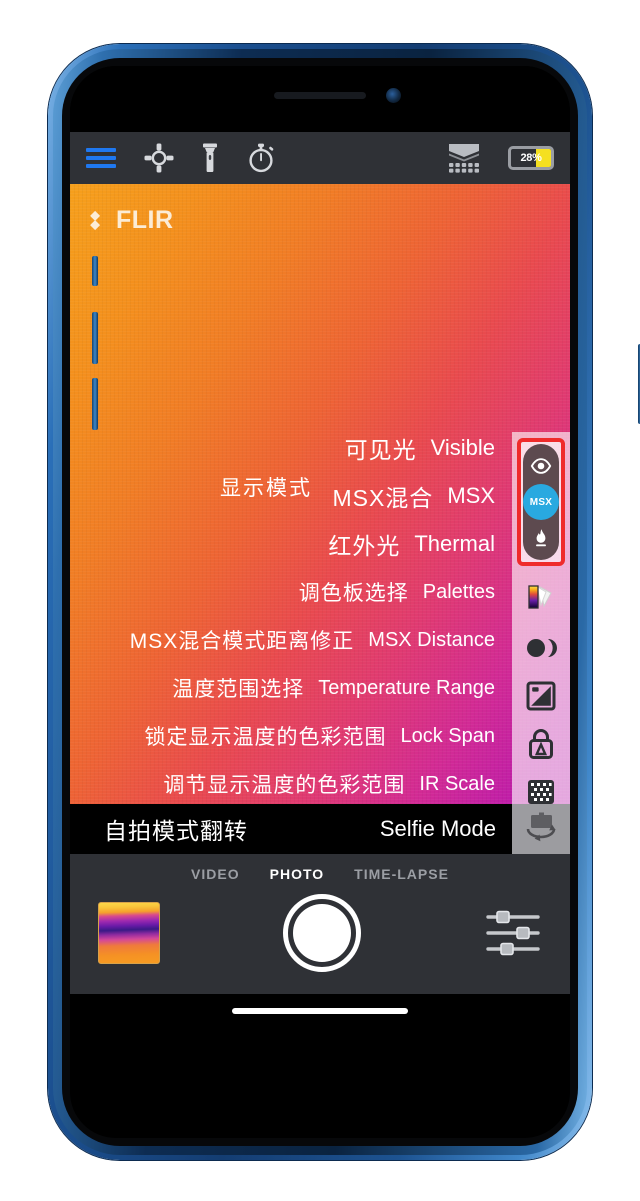 The image size is (640, 1201). What do you see at coordinates (320, 496) in the screenshot?
I see `menu-row-msx: MSX混合 MSX` at bounding box center [320, 496].